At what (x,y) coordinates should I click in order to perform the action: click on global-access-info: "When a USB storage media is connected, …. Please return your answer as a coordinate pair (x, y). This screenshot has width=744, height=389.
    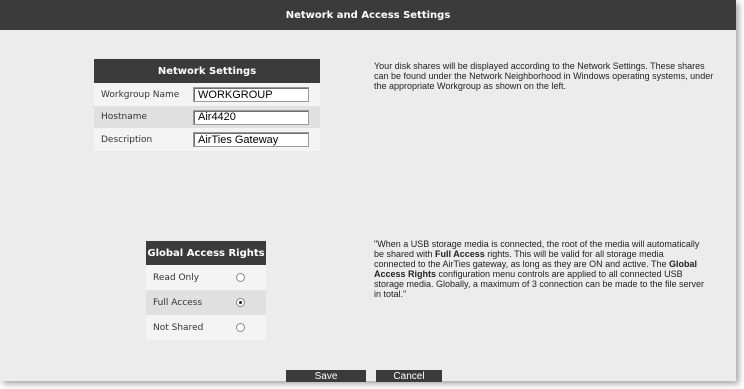
    Looking at the image, I should click on (539, 269).